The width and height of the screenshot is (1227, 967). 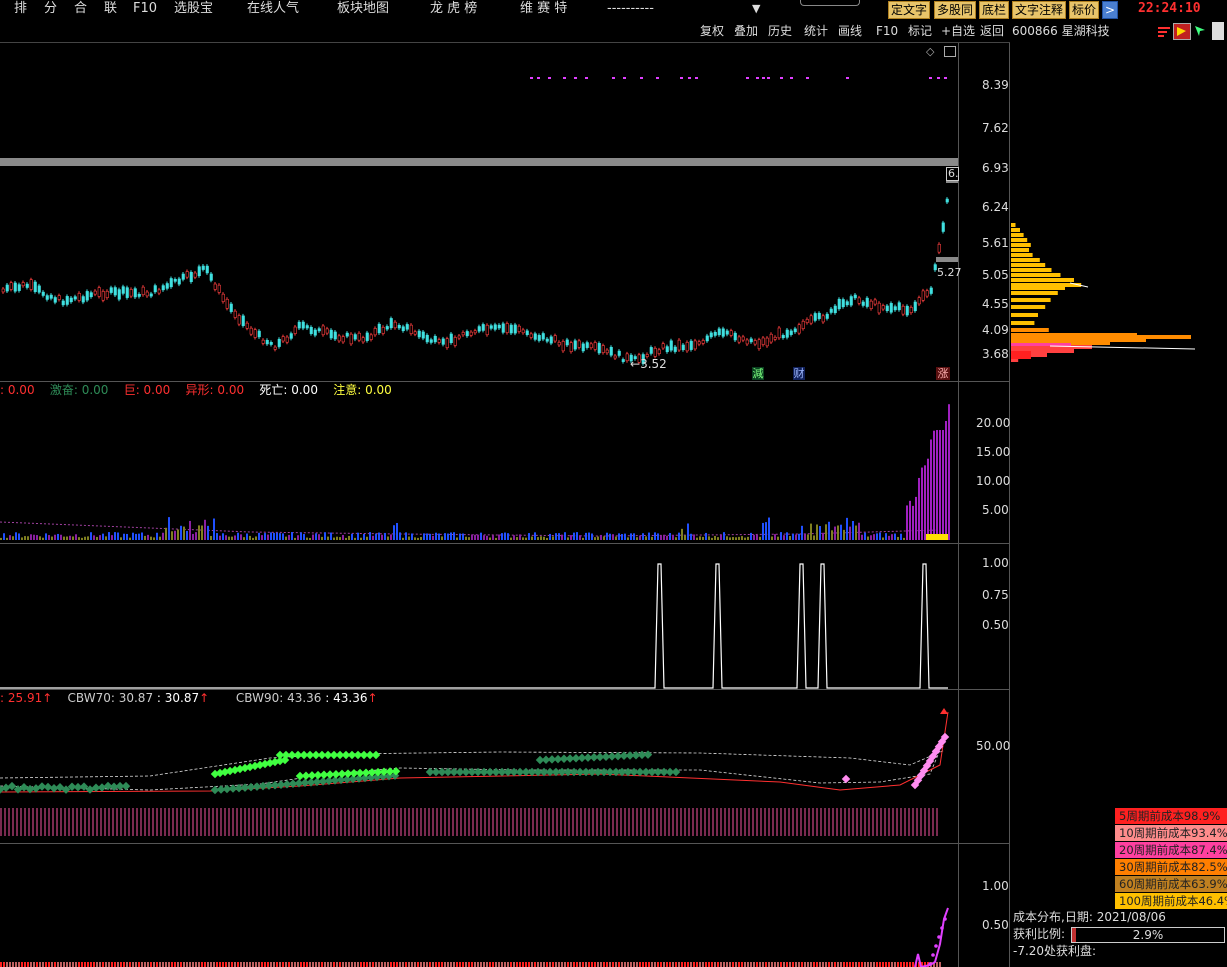 What do you see at coordinates (909, 10) in the screenshot?
I see `fixed-text-button: 定文字` at bounding box center [909, 10].